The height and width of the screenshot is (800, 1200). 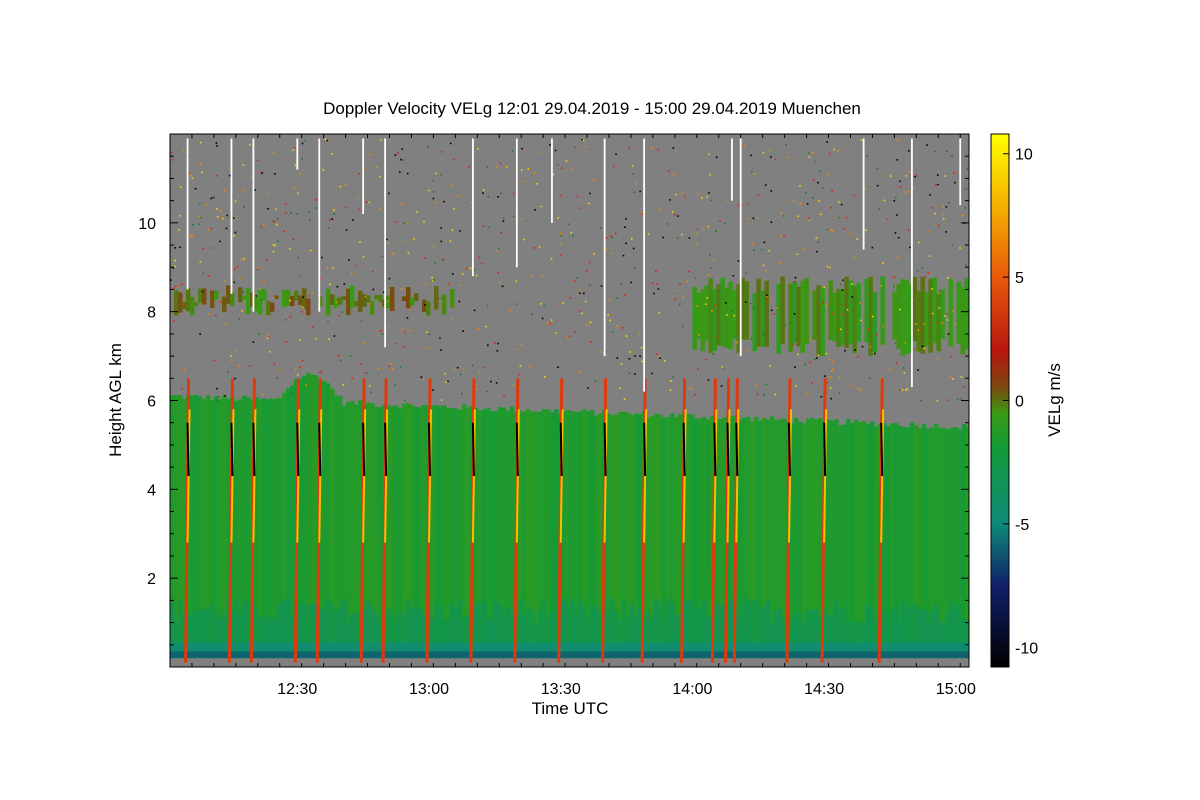 I want to click on y-tick-label: 2, so click(x=151, y=579).